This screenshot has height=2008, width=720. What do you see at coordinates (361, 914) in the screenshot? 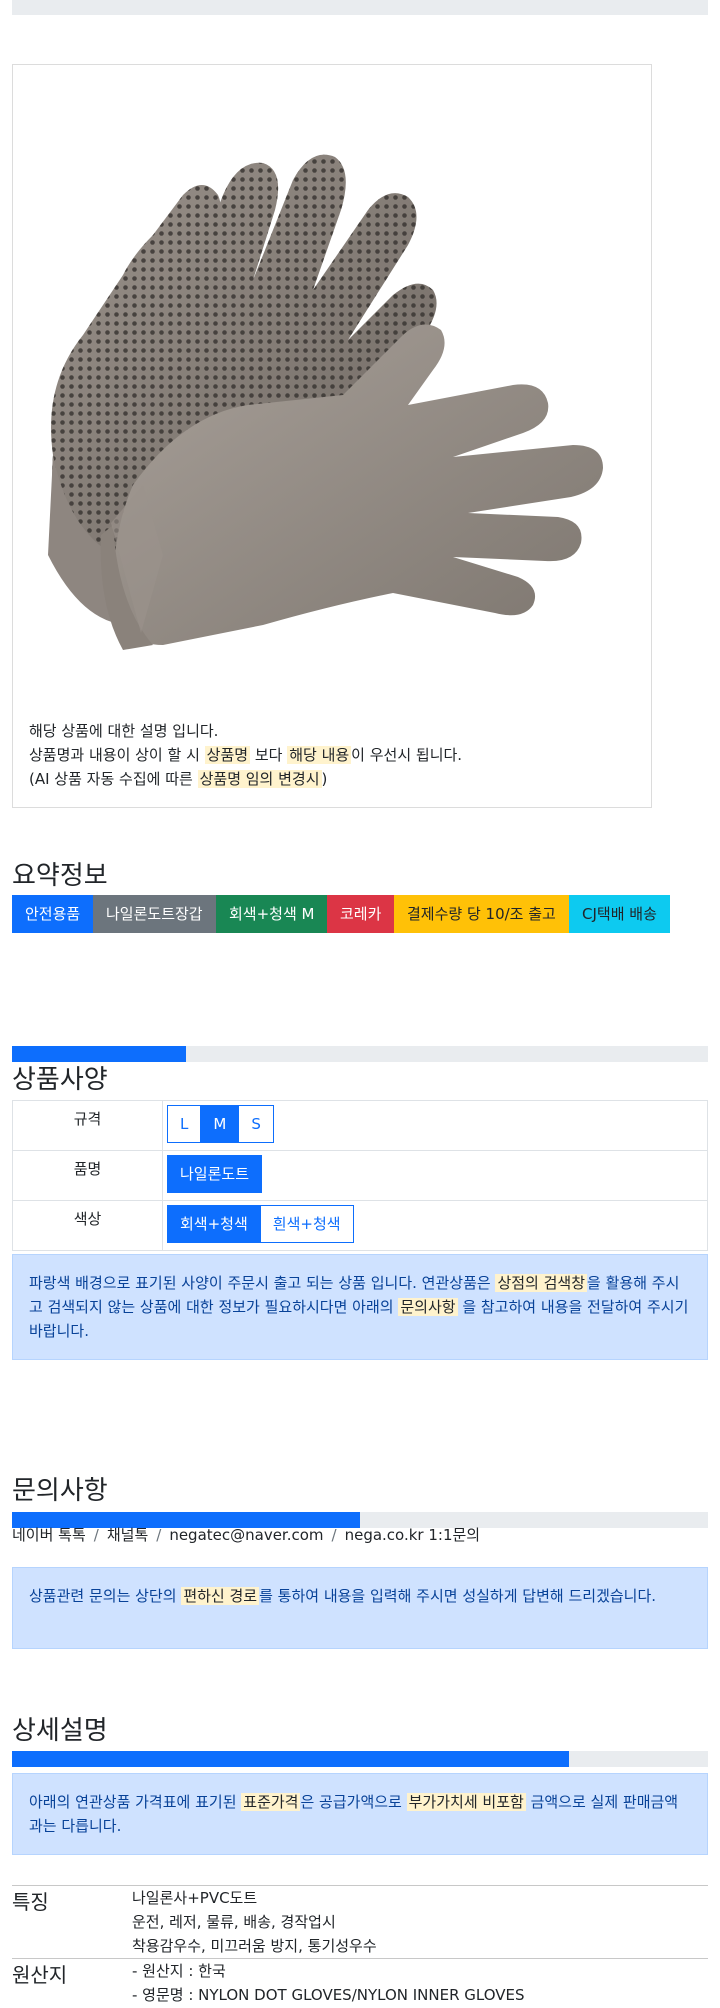
I see `summary-tag: 코레카` at bounding box center [361, 914].